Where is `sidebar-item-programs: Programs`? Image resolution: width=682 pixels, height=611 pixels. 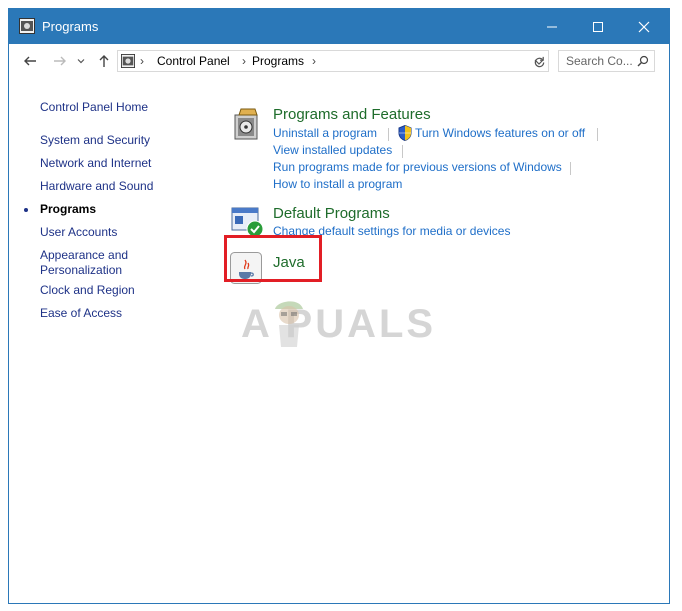 sidebar-item-programs: Programs is located at coordinates (68, 209).